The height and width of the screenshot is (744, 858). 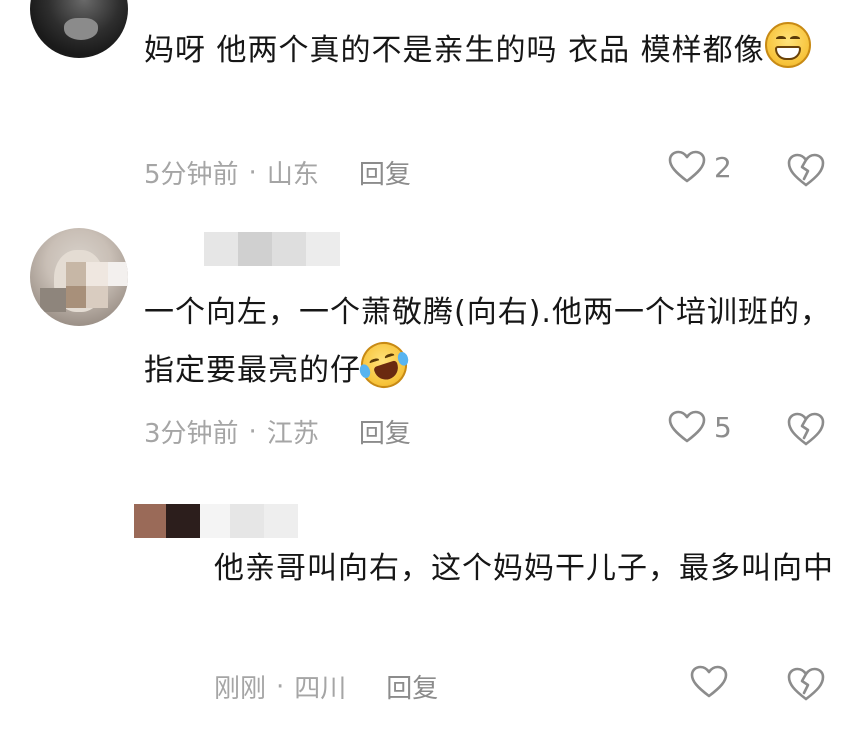 I want to click on comment-meta: 3分钟前 · 江苏 回复, so click(x=277, y=431).